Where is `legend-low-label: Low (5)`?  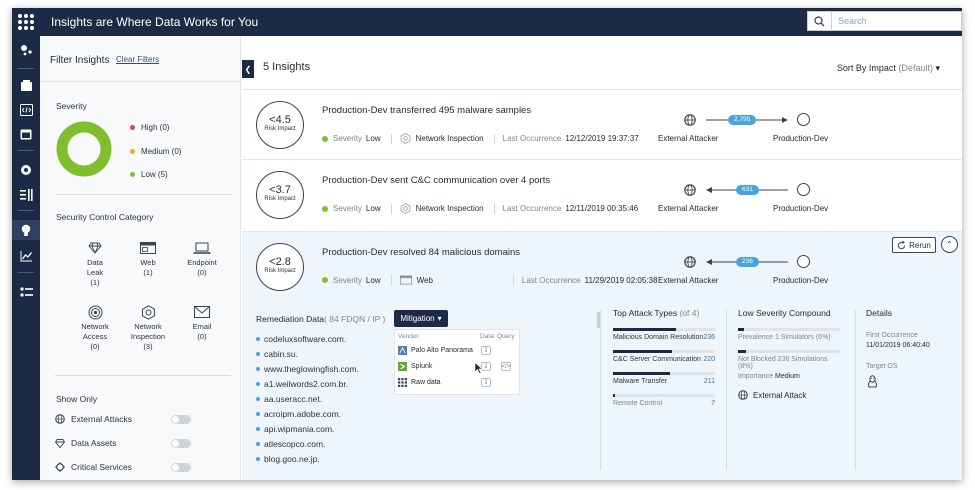
legend-low-label: Low (5) is located at coordinates (154, 174).